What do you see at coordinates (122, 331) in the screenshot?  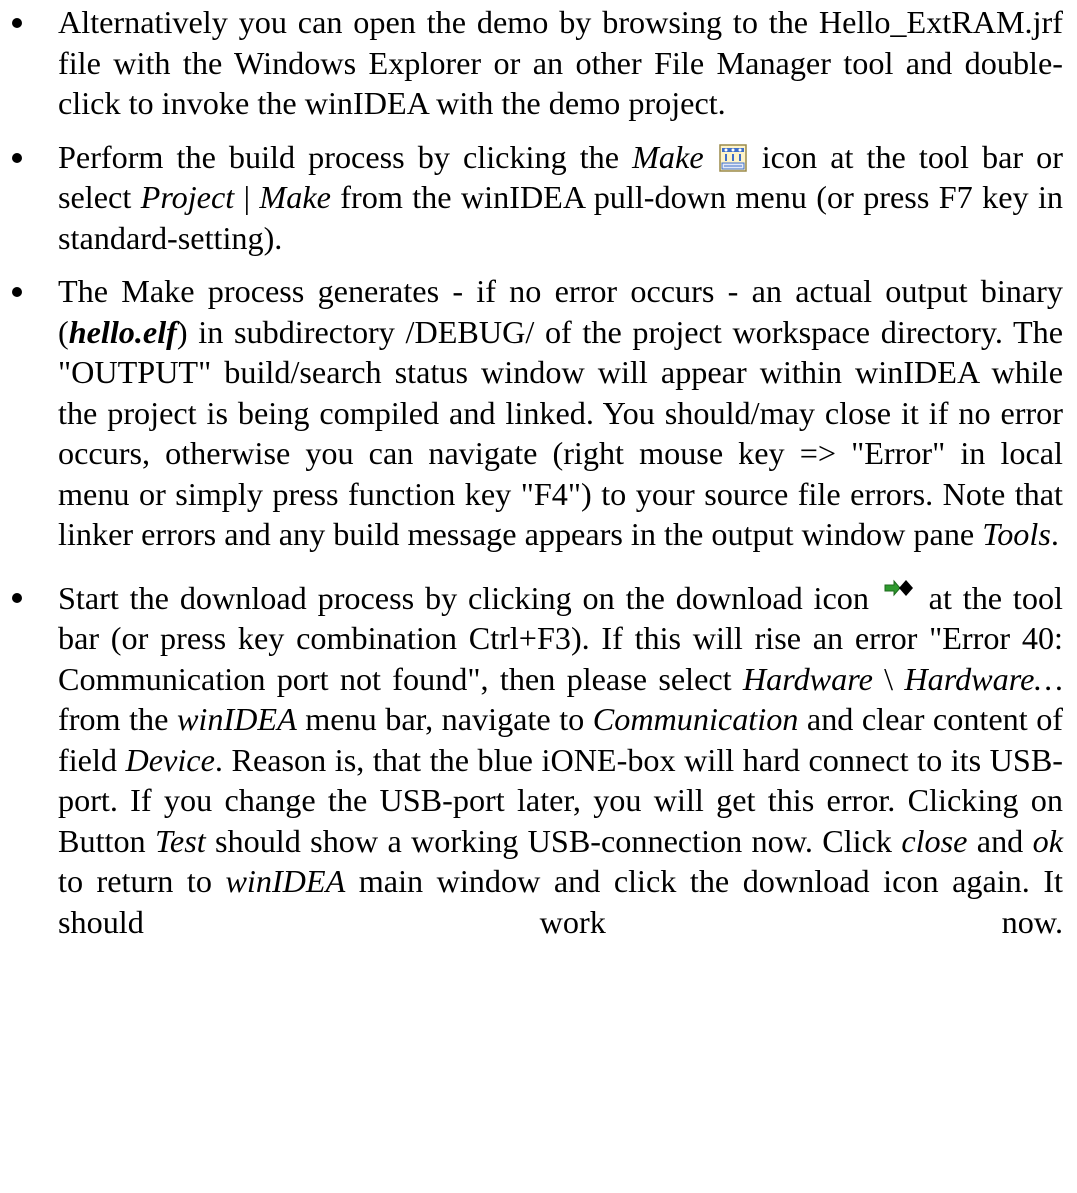 I see `file-name: hello.elf` at bounding box center [122, 331].